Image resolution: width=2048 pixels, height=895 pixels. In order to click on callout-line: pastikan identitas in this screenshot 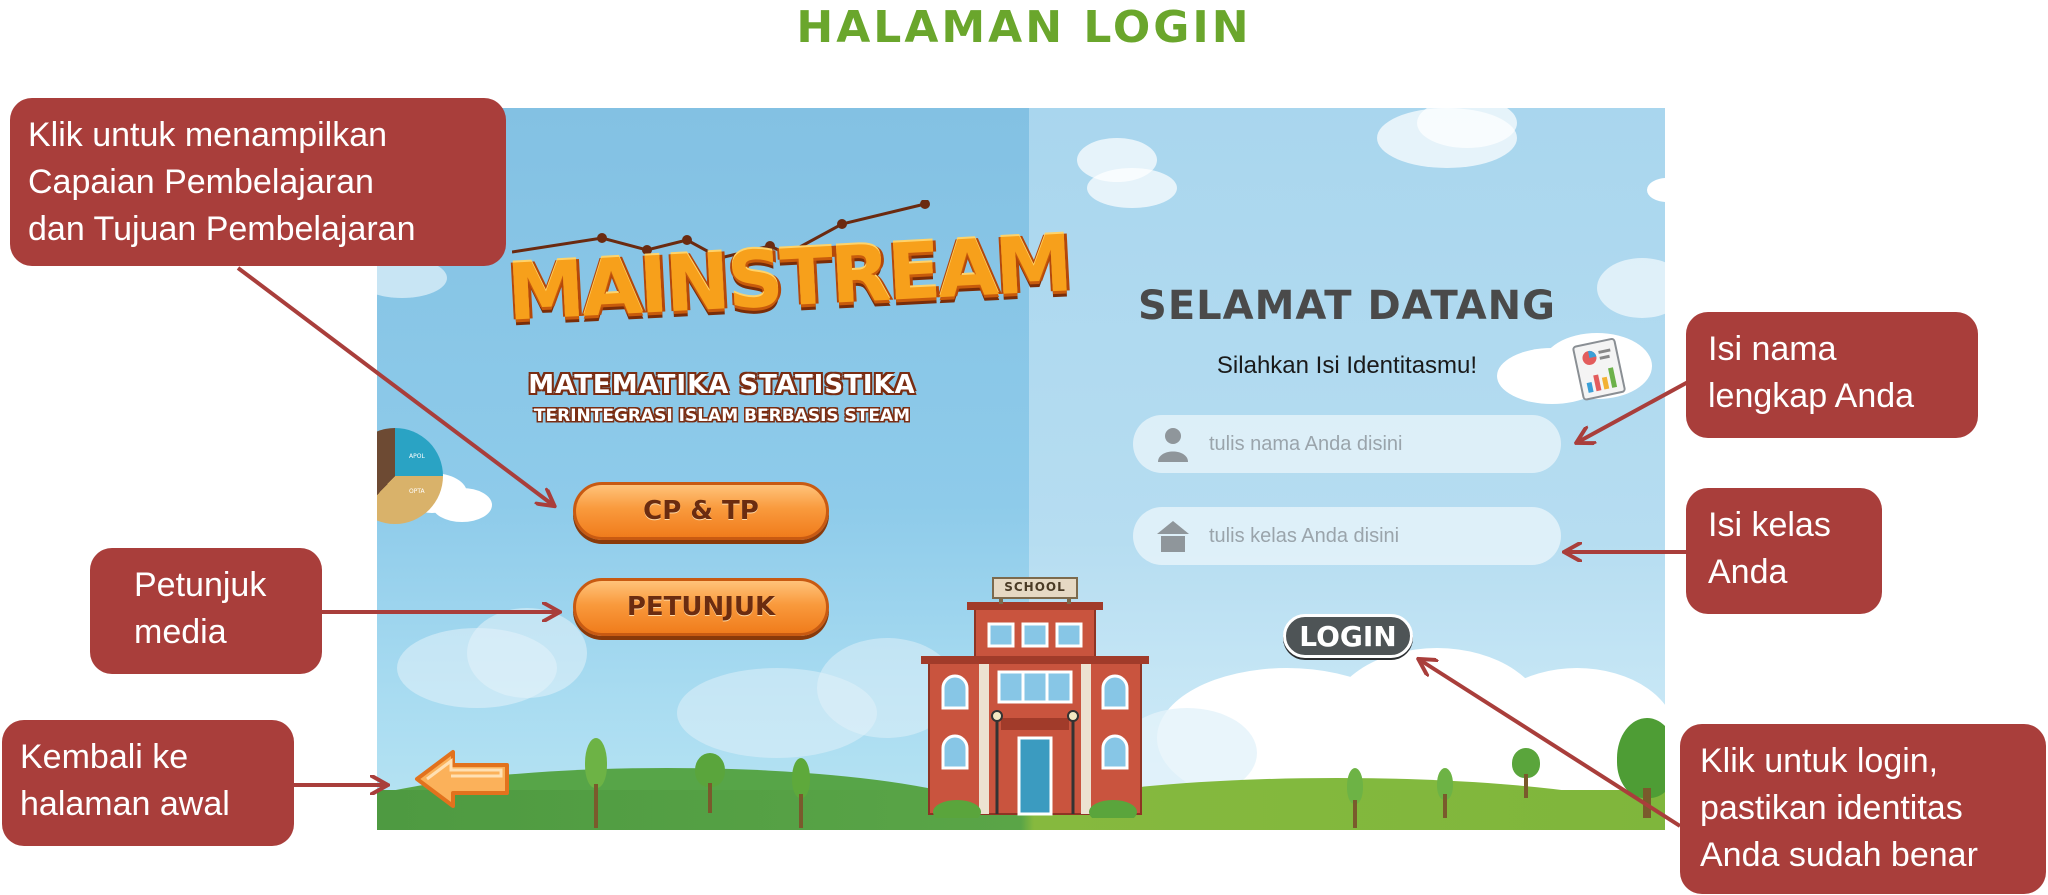, I will do `click(1831, 808)`.